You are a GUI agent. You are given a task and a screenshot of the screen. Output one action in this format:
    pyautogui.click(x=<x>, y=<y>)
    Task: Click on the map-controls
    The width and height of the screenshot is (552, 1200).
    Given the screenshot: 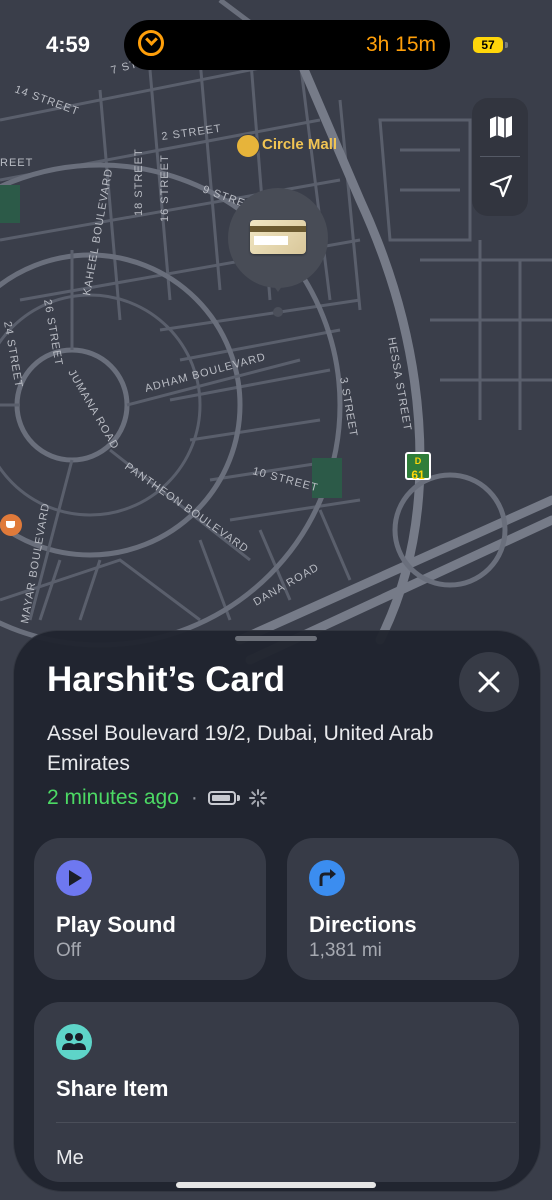 What is the action you would take?
    pyautogui.click(x=500, y=157)
    